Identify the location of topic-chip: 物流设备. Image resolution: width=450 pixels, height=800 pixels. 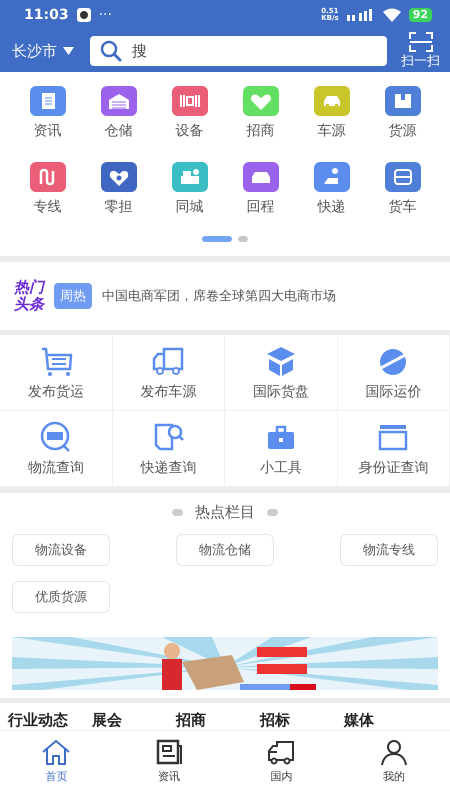
(61, 550).